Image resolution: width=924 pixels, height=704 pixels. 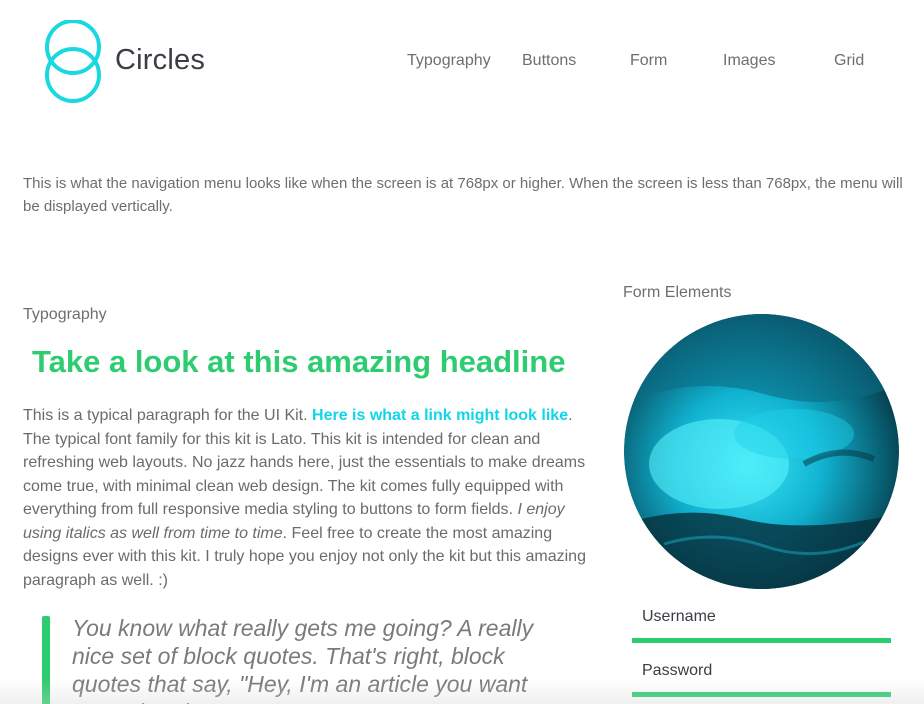 I want to click on username-field: Username, so click(x=761, y=622).